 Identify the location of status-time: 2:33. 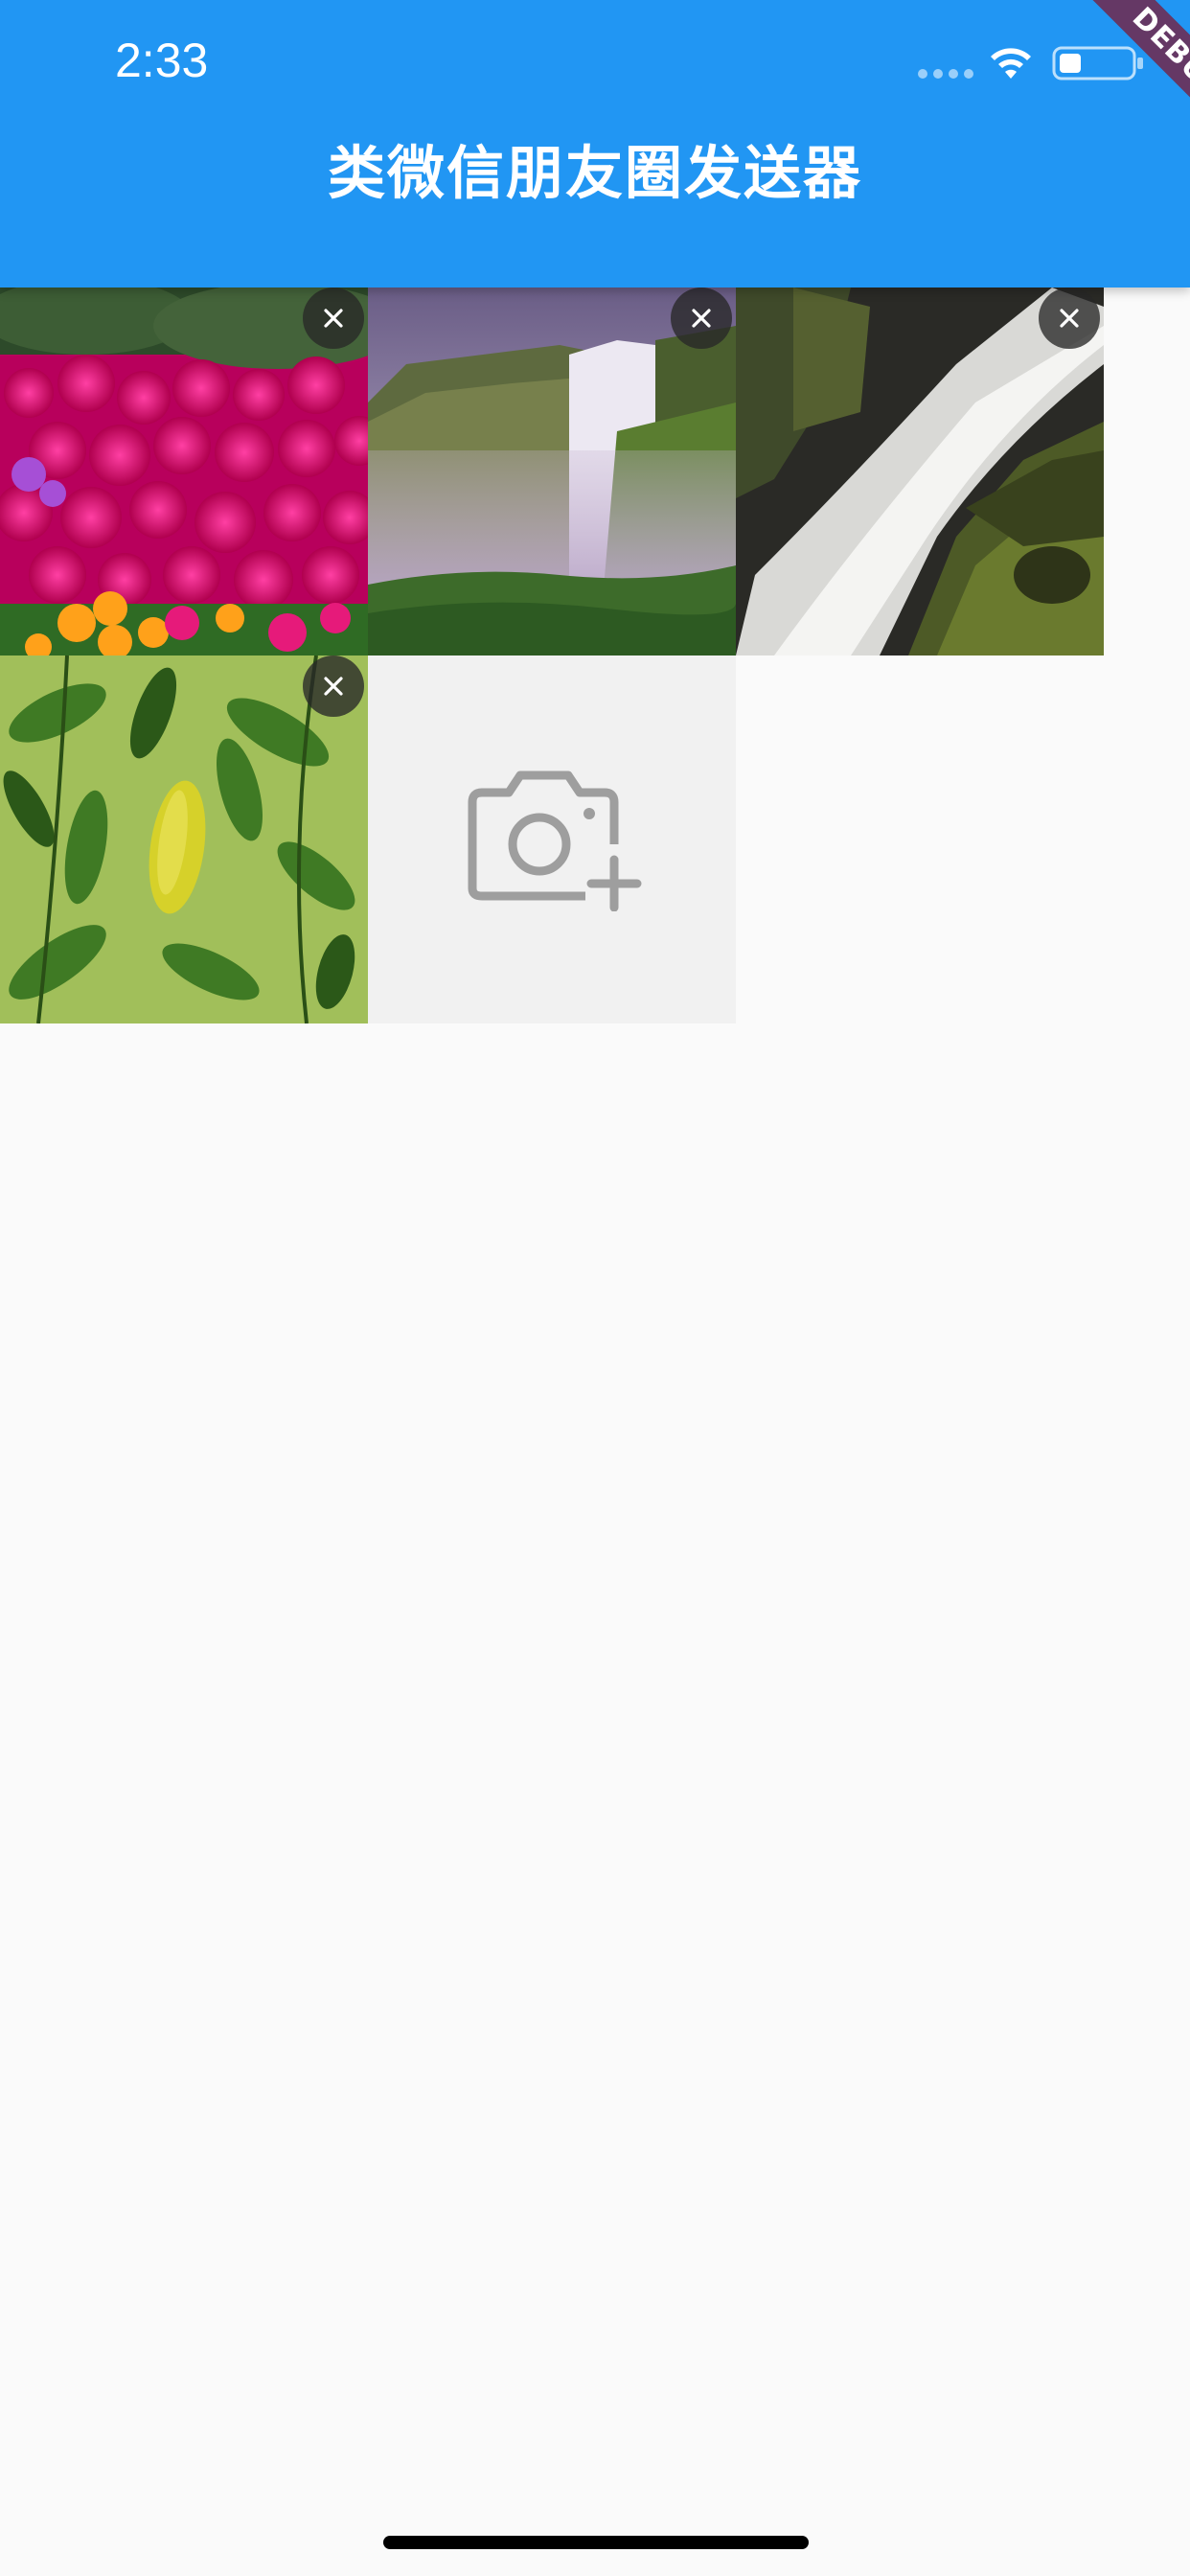
(162, 60).